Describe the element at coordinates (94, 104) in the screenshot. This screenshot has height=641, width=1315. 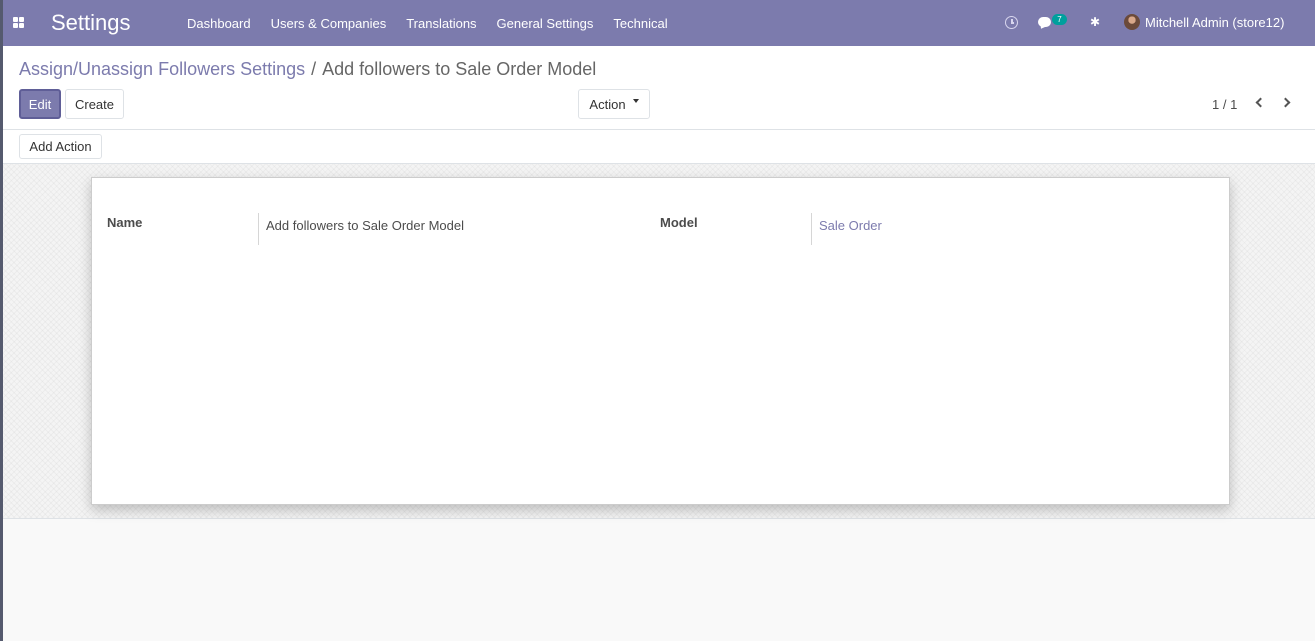
I see `create-button: Create` at that location.